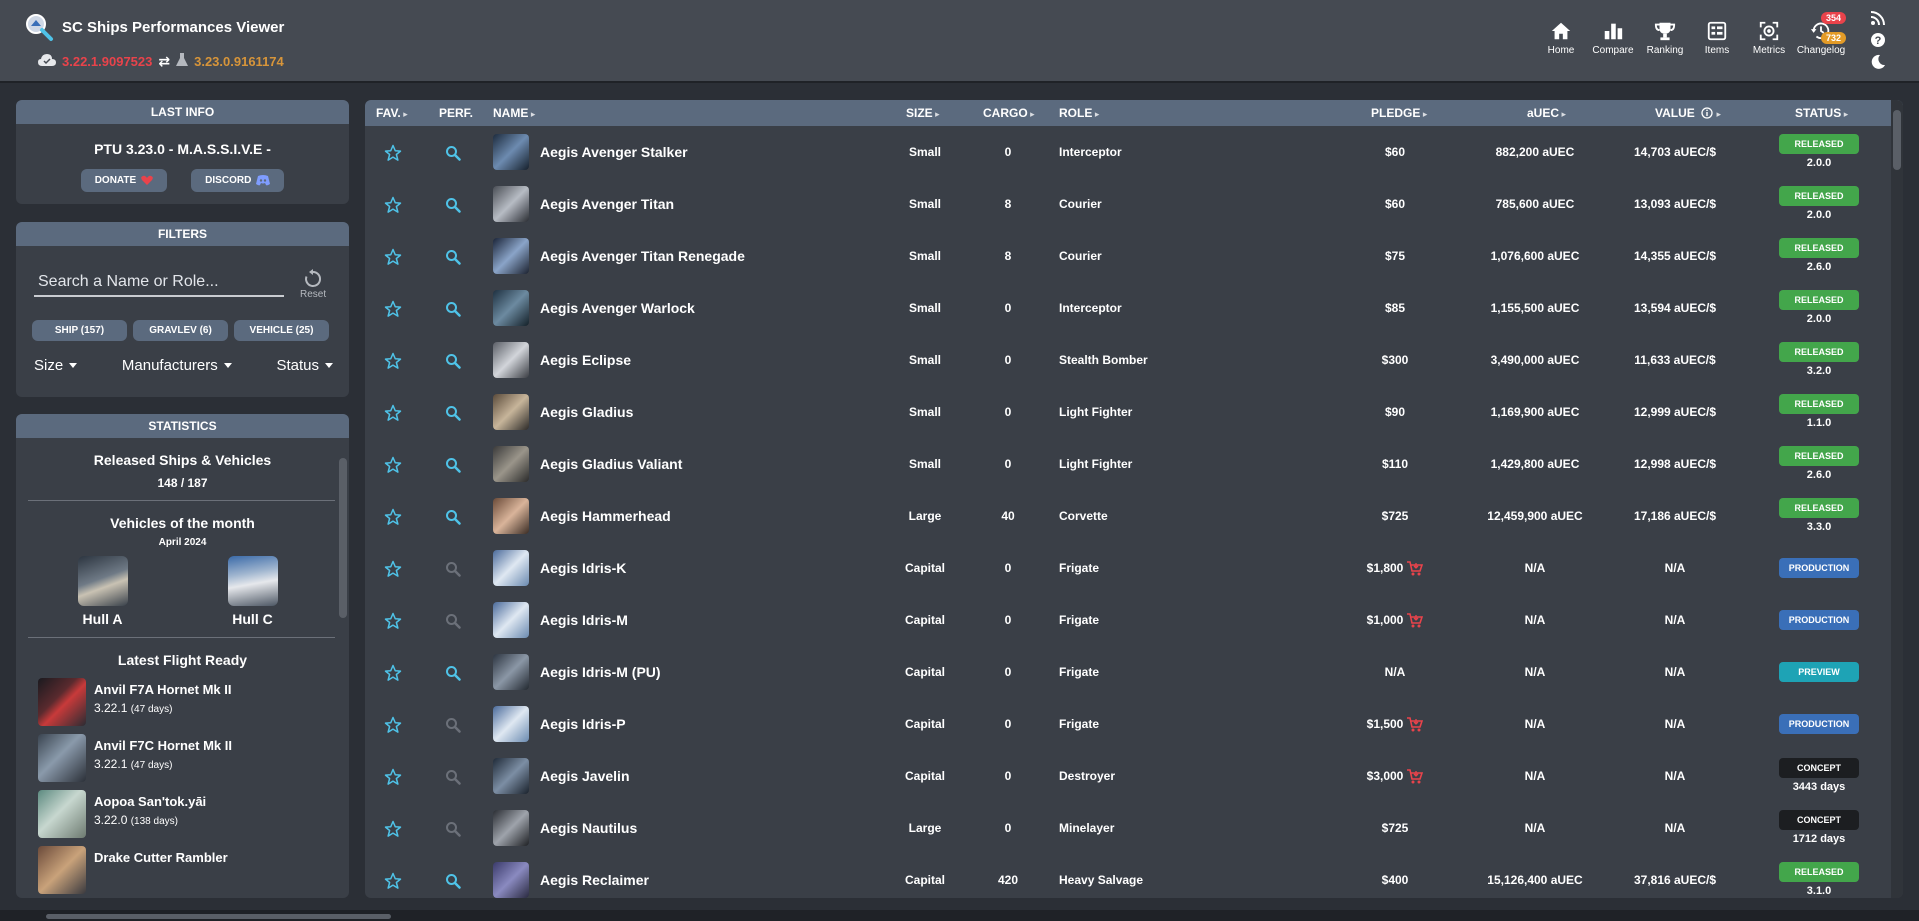 The width and height of the screenshot is (1919, 921). Describe the element at coordinates (583, 724) in the screenshot. I see `ship-name: Aegis Idris-P` at that location.